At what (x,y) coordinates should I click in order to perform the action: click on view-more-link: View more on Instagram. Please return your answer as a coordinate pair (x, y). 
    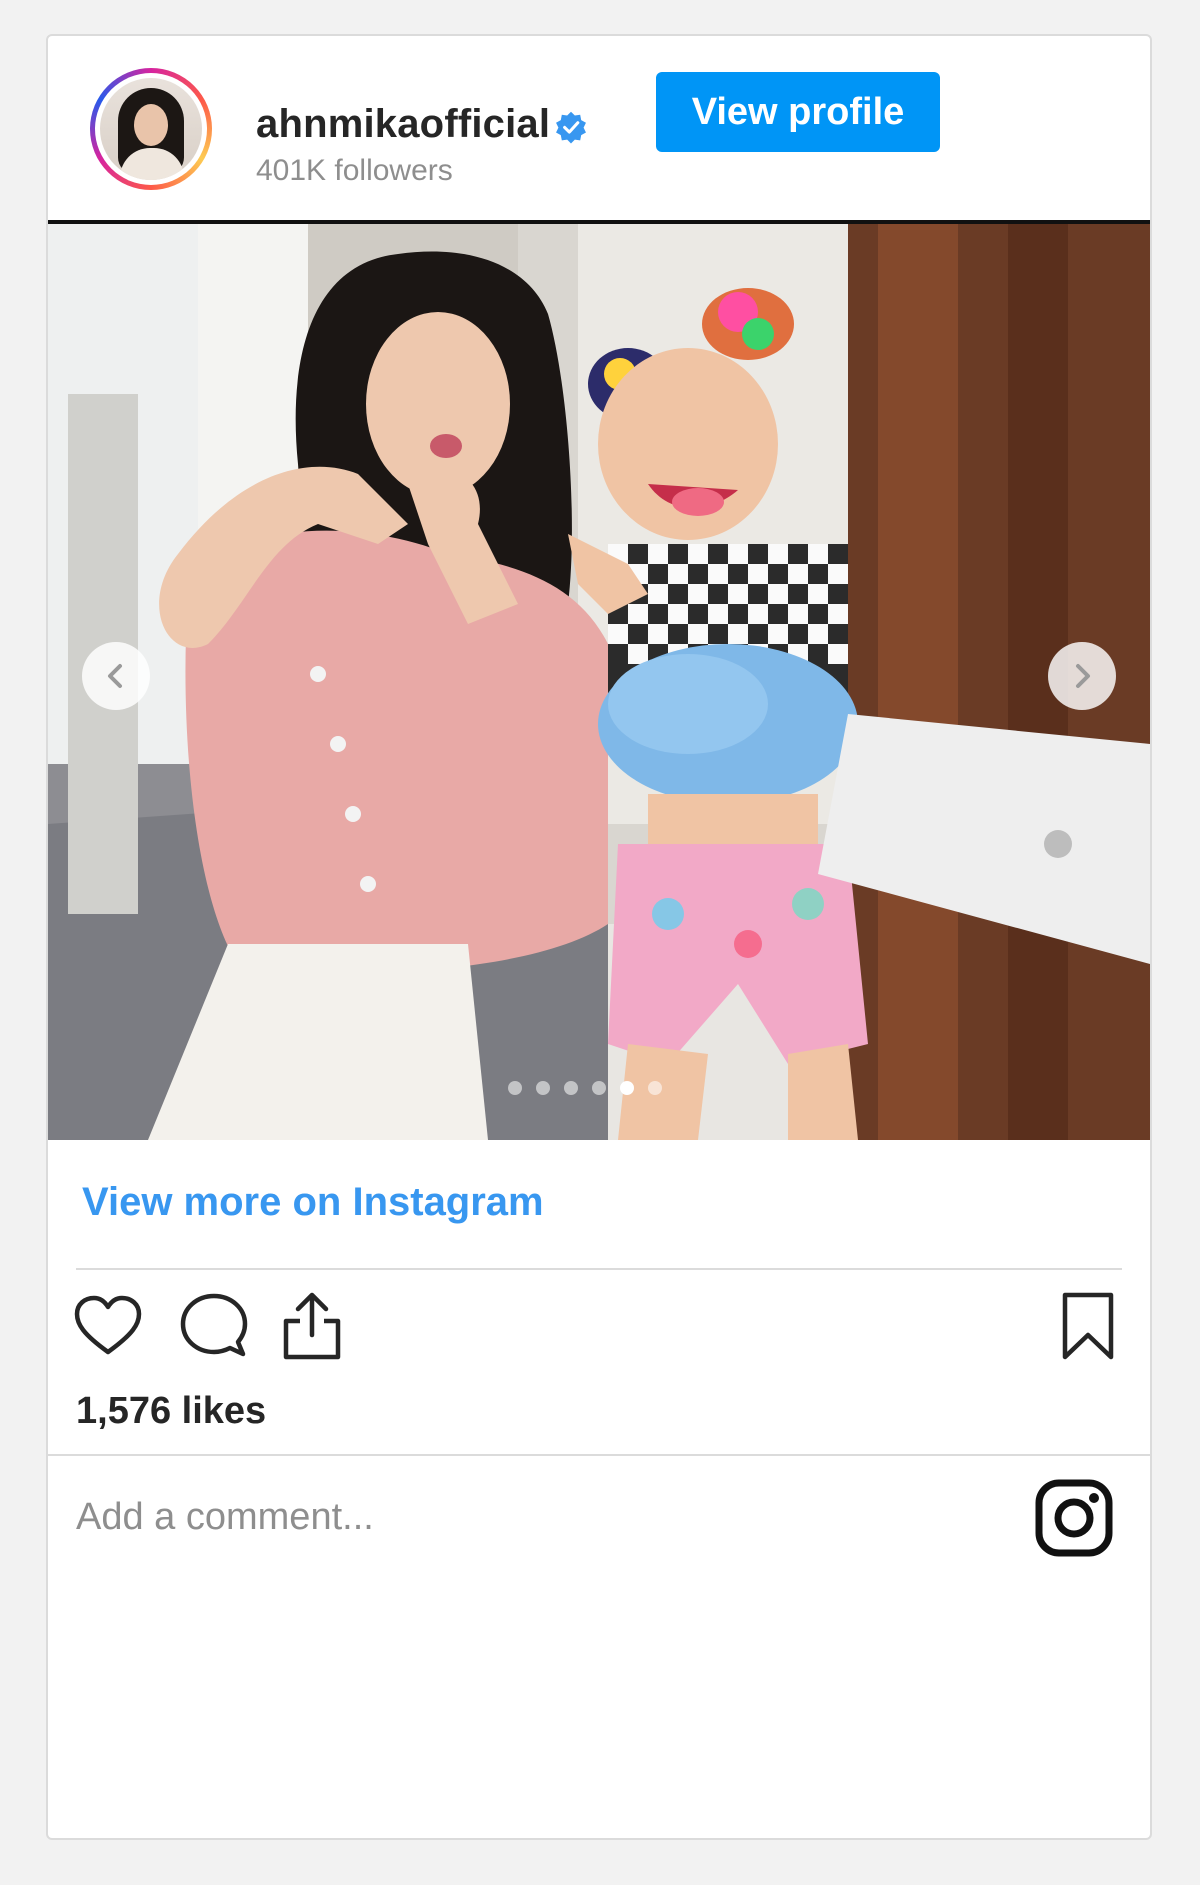
    Looking at the image, I should click on (313, 1202).